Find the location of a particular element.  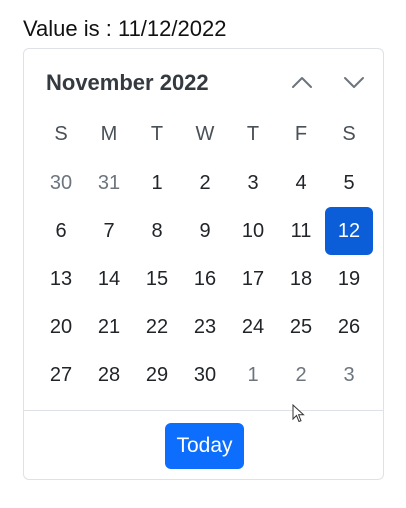

day-number: 17 is located at coordinates (253, 278).